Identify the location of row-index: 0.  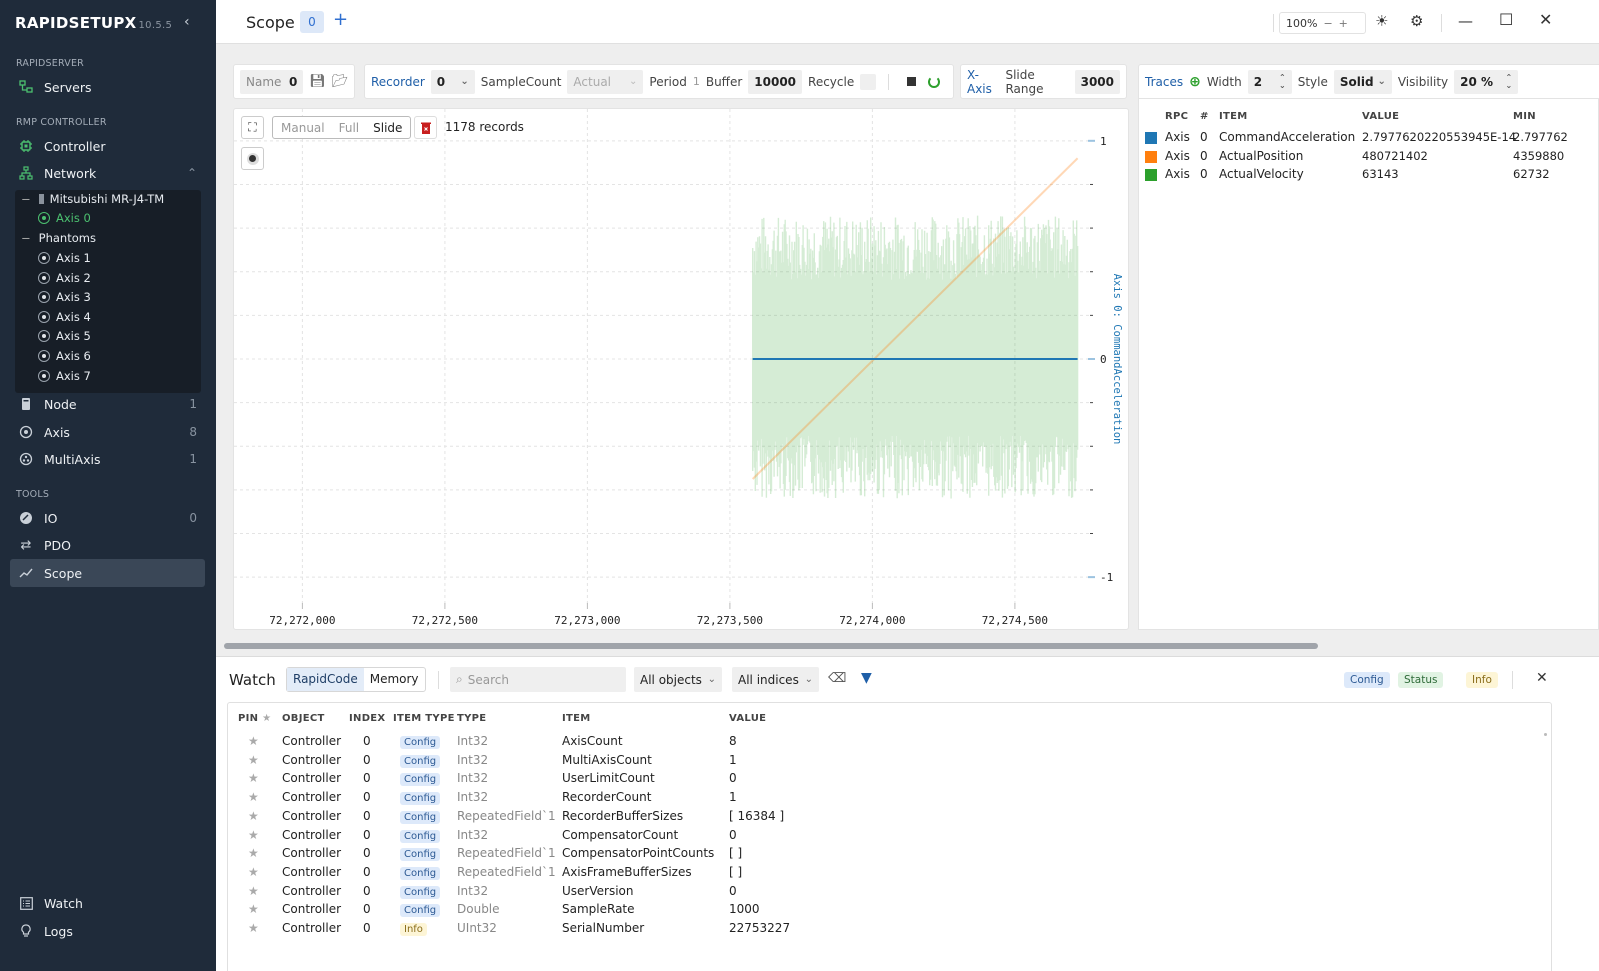
(367, 815).